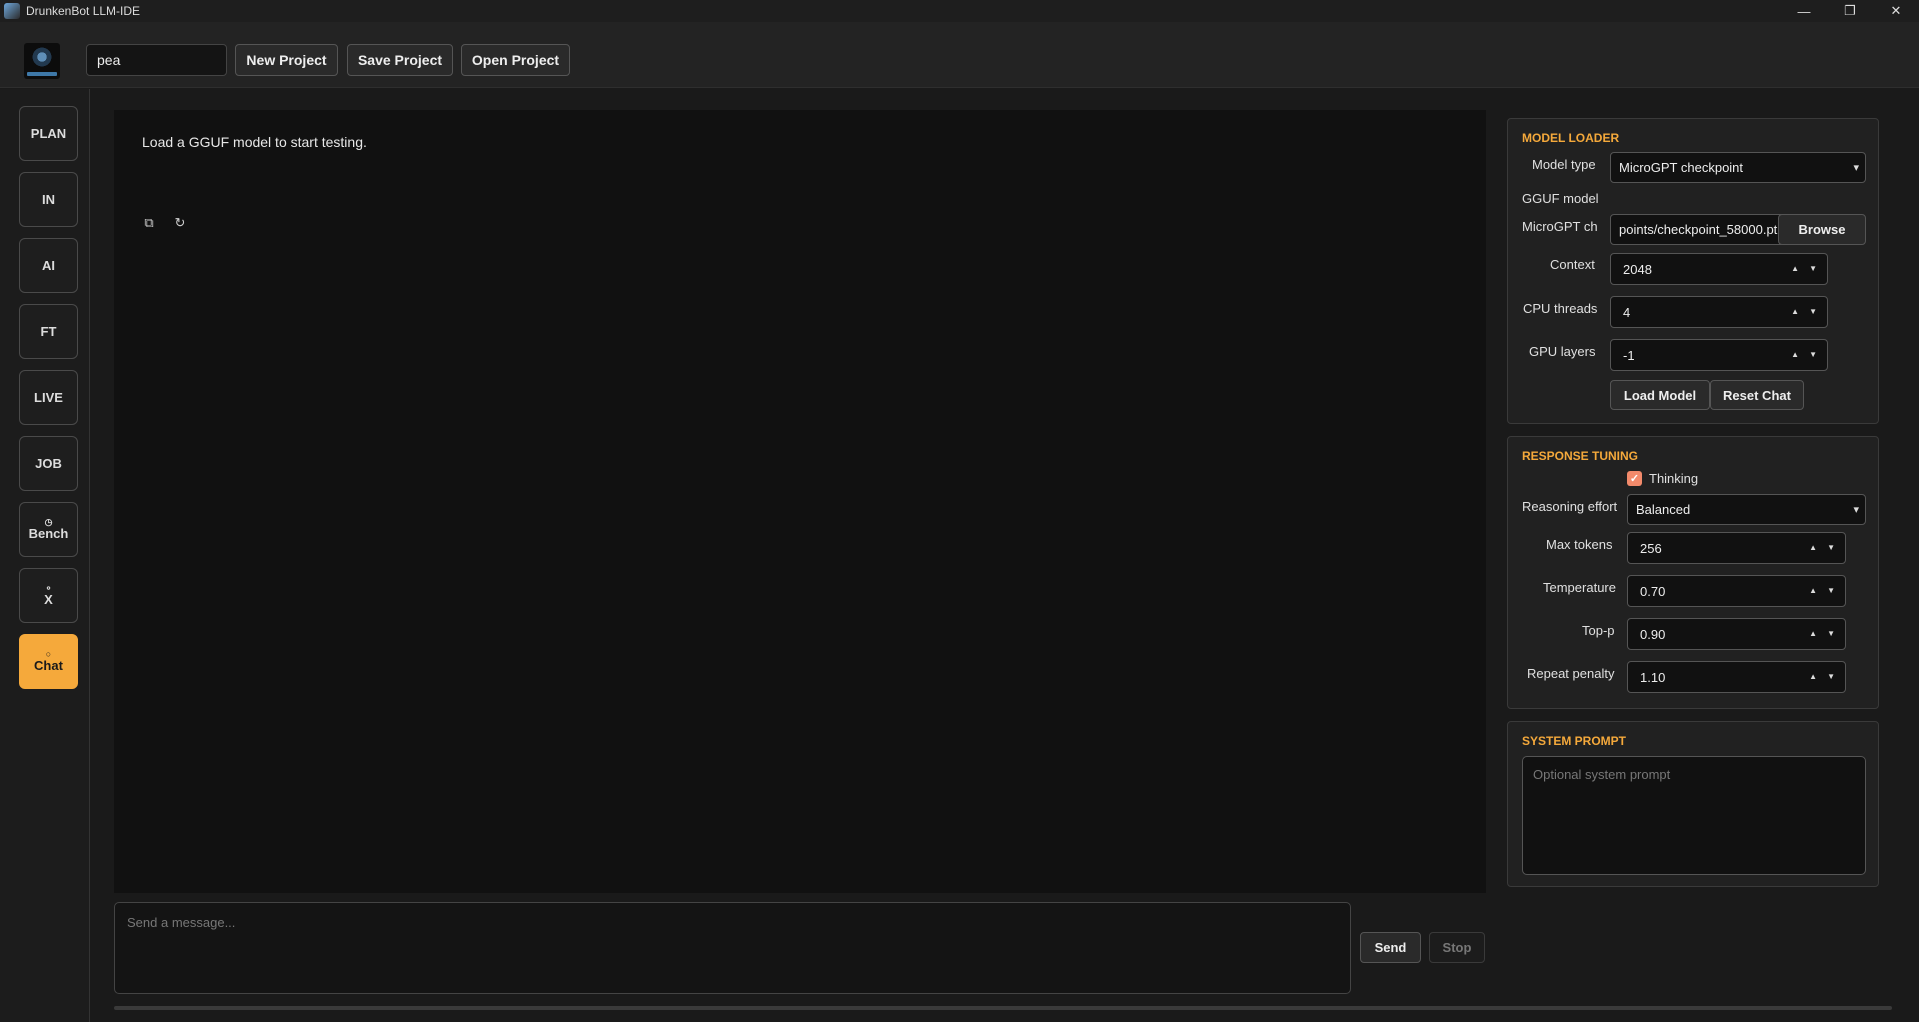 The width and height of the screenshot is (1919, 1022). Describe the element at coordinates (1663, 509) in the screenshot. I see `reasoning-effort-value: Balanced` at that location.